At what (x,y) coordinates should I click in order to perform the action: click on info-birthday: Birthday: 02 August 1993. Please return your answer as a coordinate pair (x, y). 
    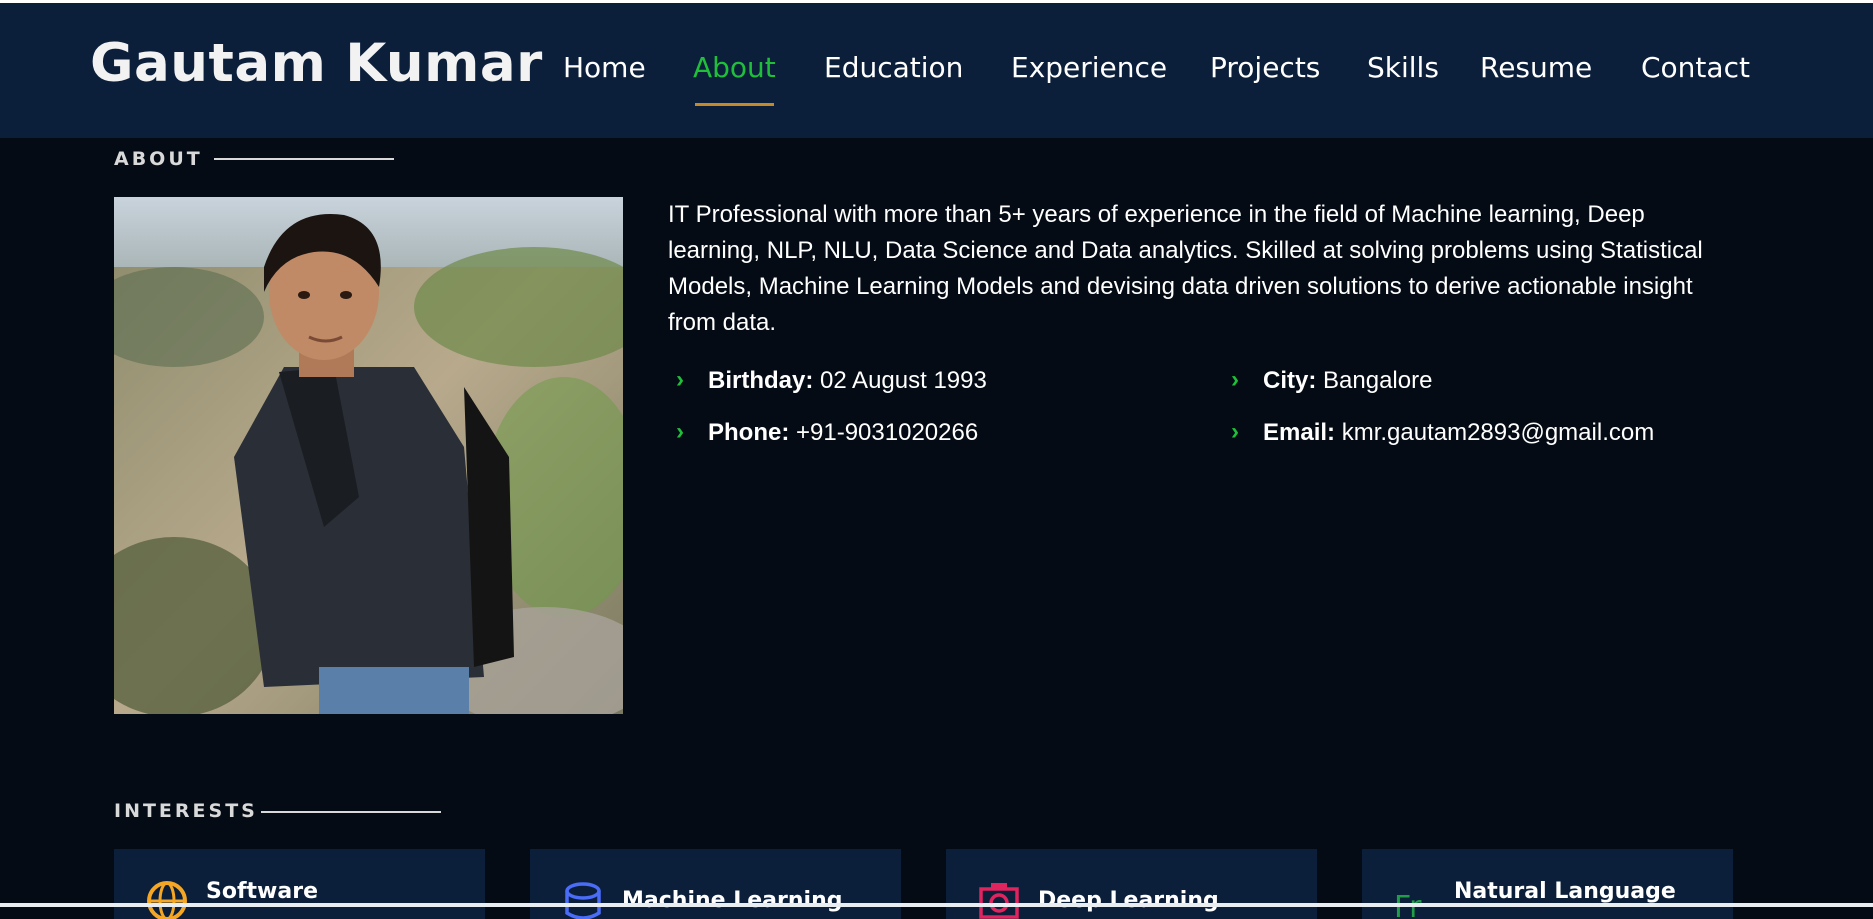
    Looking at the image, I should click on (847, 381).